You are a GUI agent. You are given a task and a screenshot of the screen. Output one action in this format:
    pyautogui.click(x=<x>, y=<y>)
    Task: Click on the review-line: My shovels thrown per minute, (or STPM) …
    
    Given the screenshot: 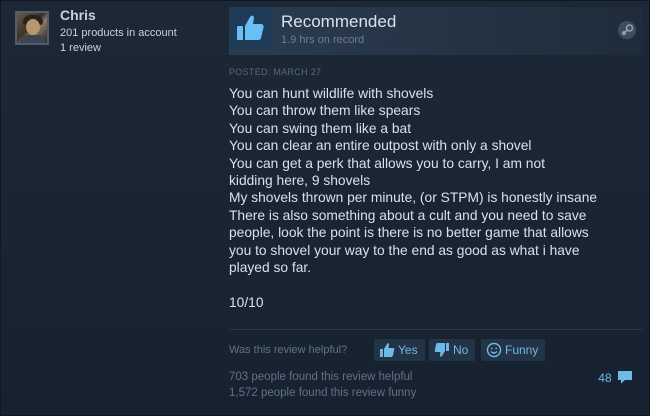 What is the action you would take?
    pyautogui.click(x=413, y=198)
    